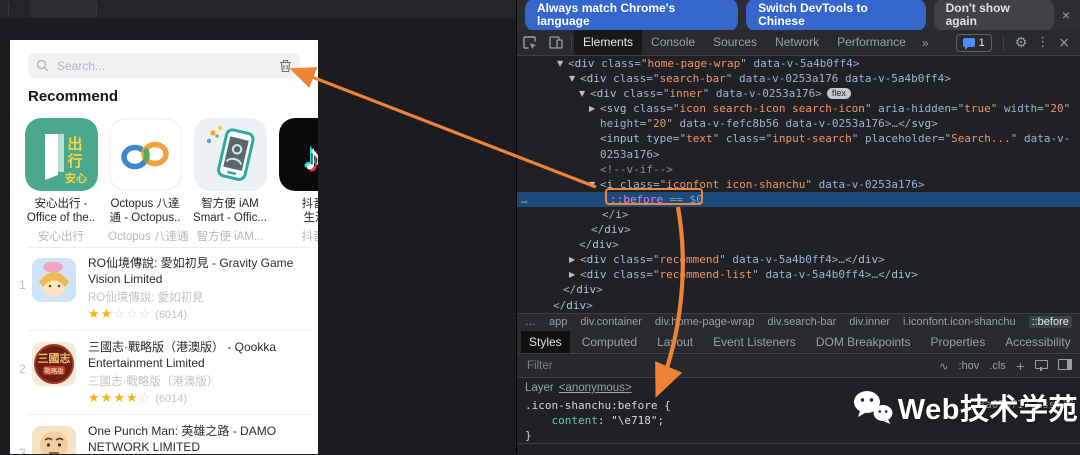 The width and height of the screenshot is (1080, 455). I want to click on layer-anonymous-link: <anonymous>, so click(595, 388).